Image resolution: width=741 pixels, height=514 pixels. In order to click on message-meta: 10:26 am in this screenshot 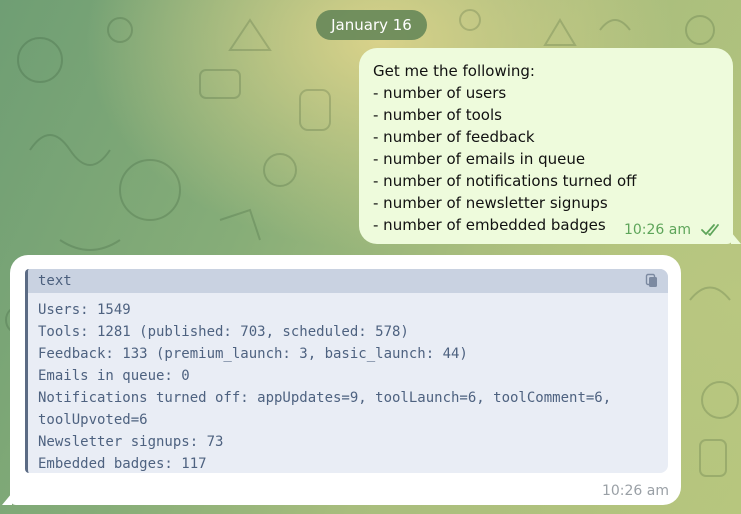, I will do `click(673, 230)`.